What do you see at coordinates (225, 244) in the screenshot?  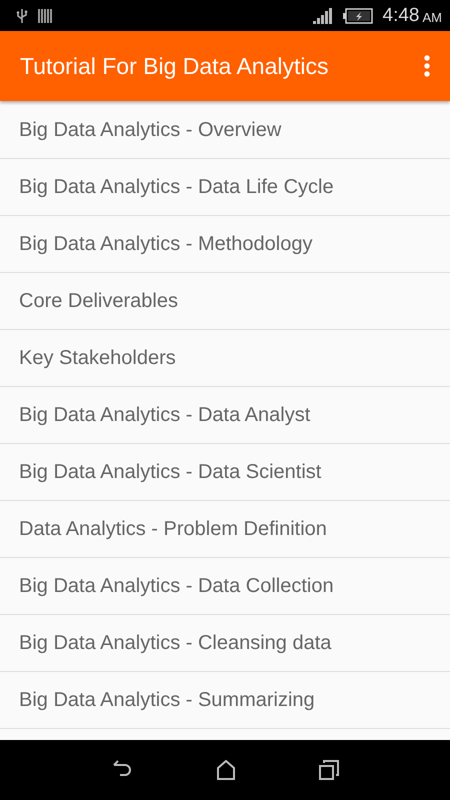 I see `topic-item: Big Data Analytics - Methodology` at bounding box center [225, 244].